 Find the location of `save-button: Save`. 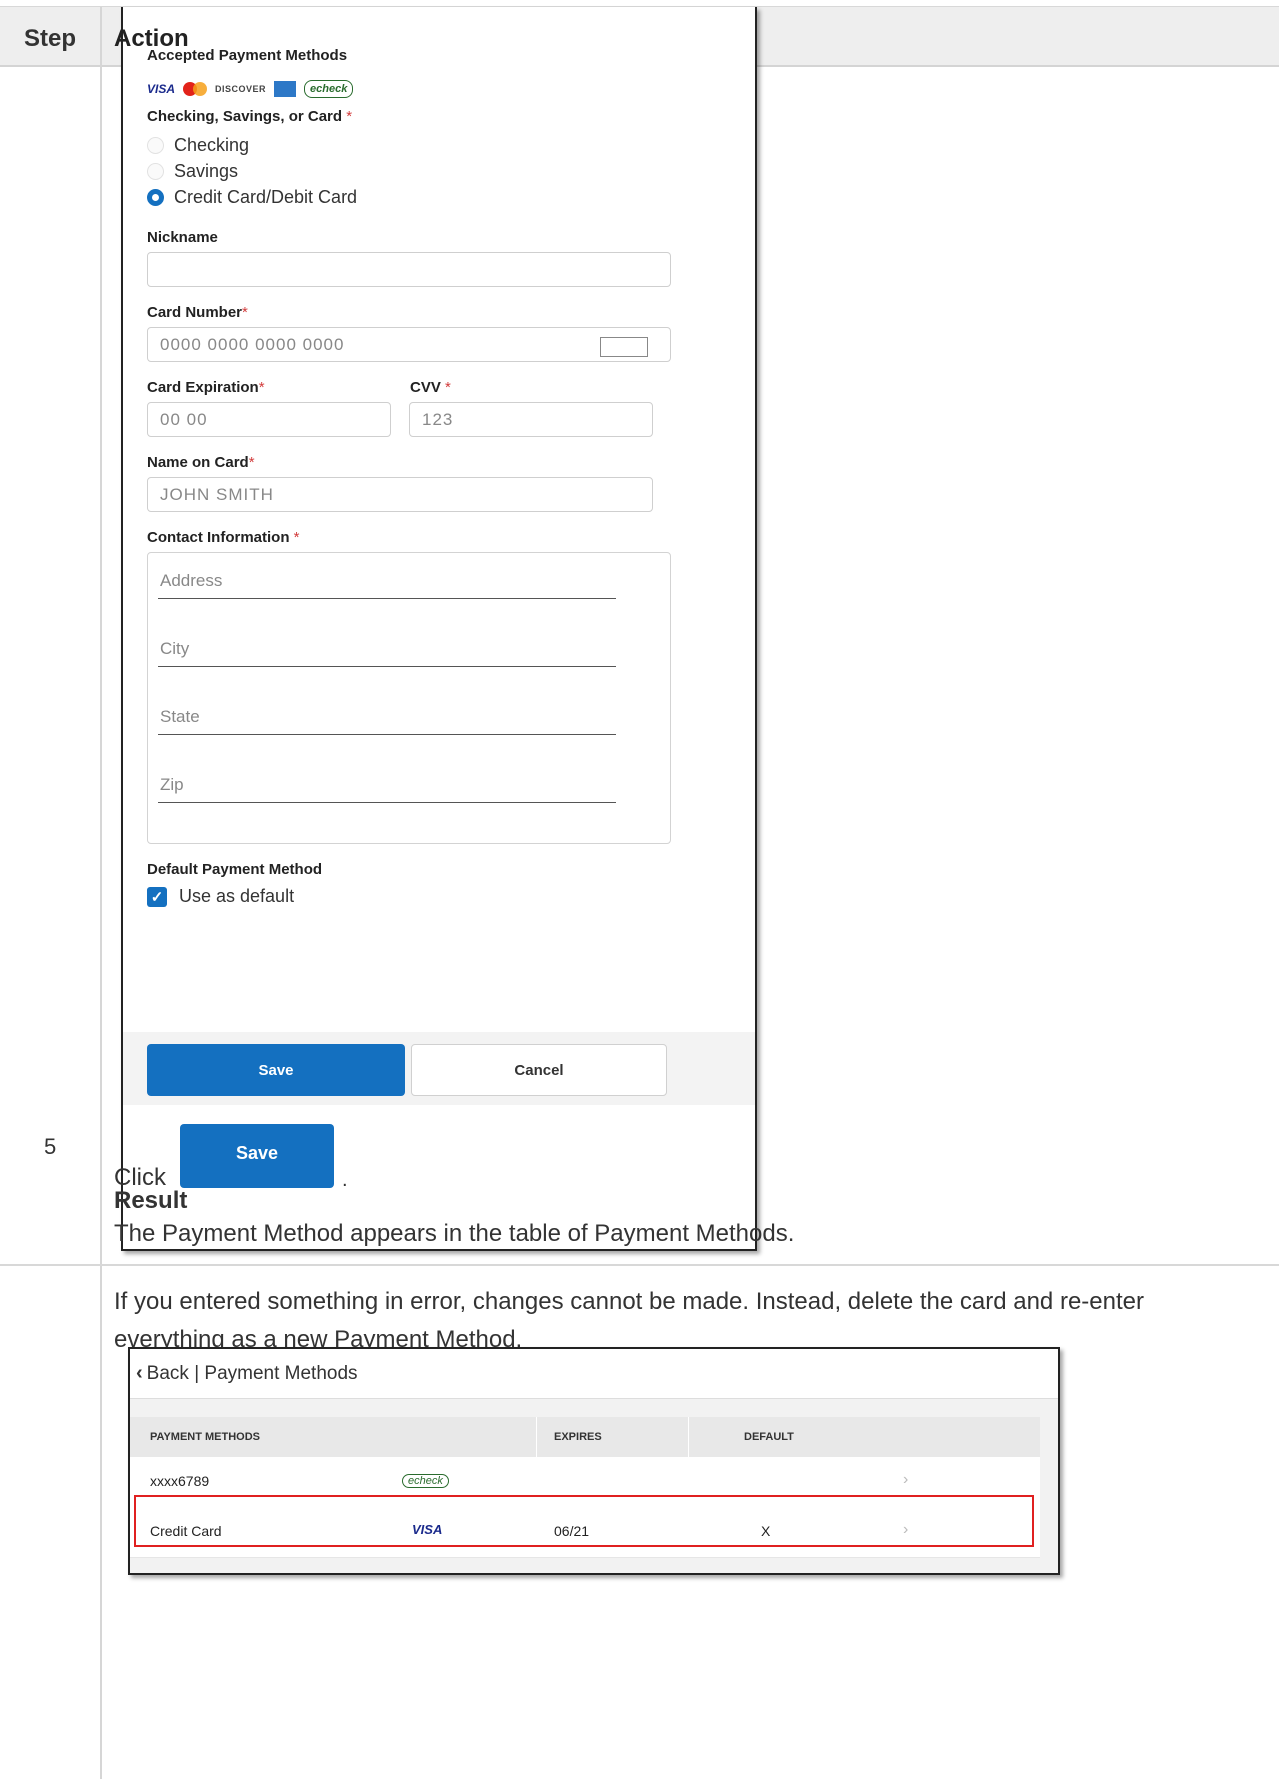

save-button: Save is located at coordinates (276, 1070).